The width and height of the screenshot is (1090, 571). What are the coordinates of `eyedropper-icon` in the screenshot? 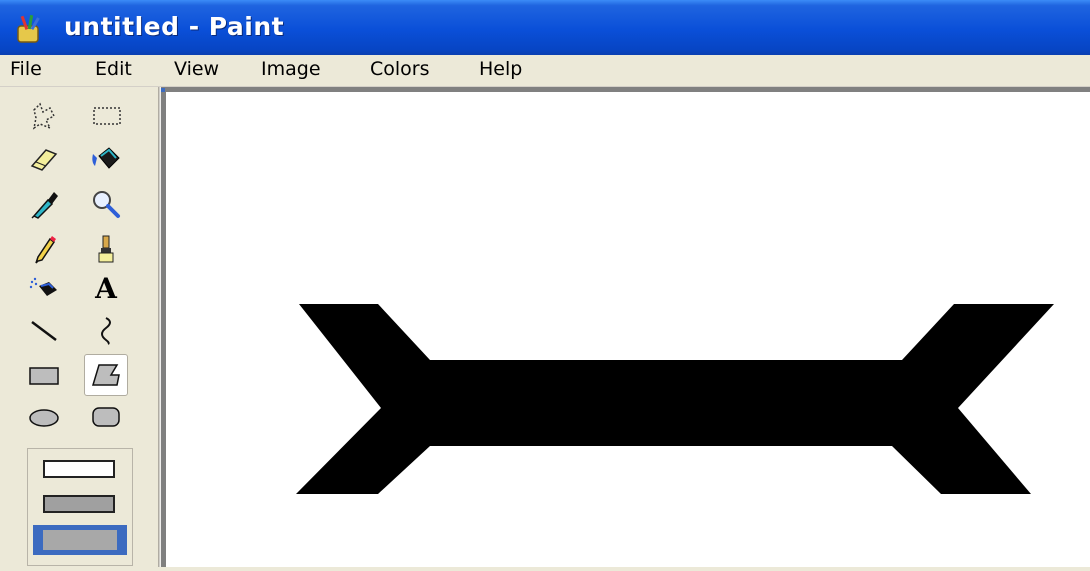 It's located at (44, 205).